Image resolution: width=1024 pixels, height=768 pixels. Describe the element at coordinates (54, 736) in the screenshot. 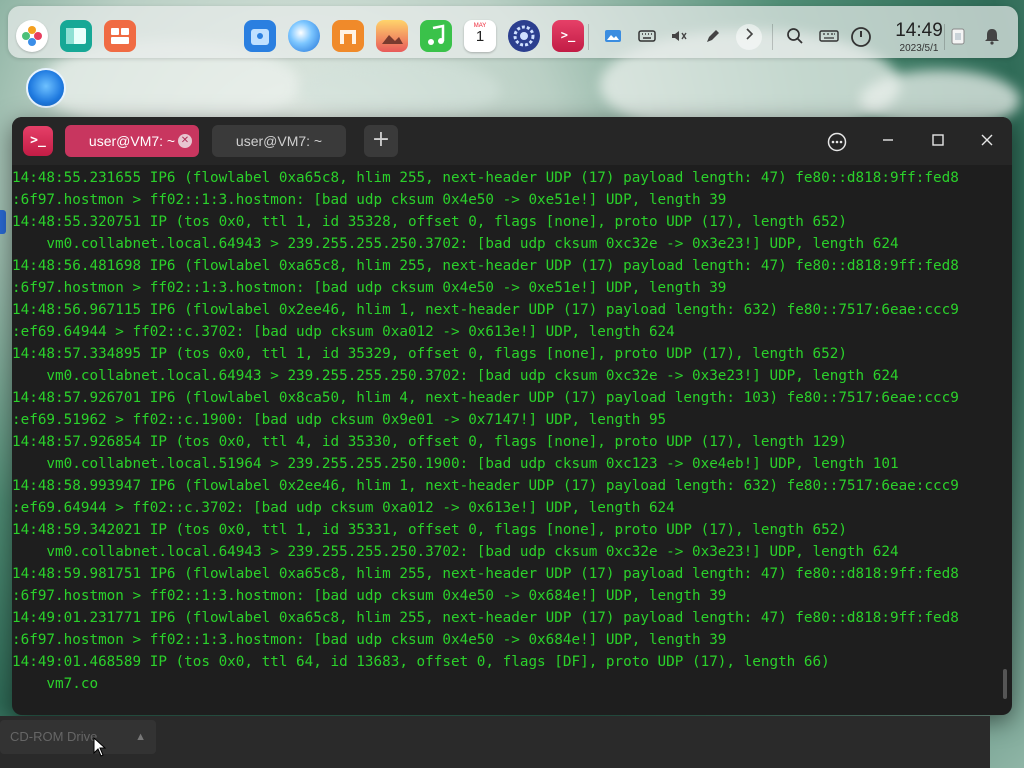

I see `cdrom-drive-label: CD-ROM Drive` at that location.